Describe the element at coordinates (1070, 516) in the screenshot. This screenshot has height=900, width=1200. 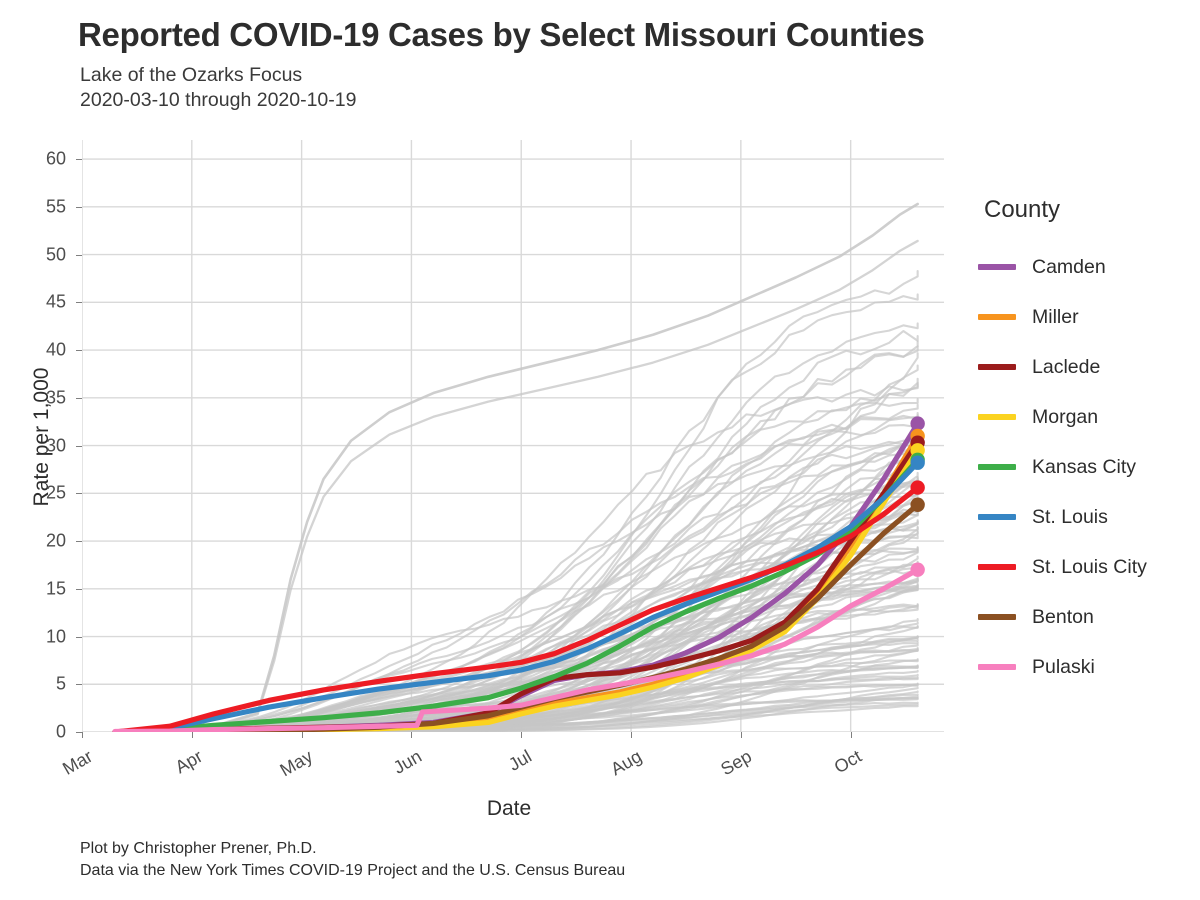
I see `legend-item-label: St. Louis` at that location.